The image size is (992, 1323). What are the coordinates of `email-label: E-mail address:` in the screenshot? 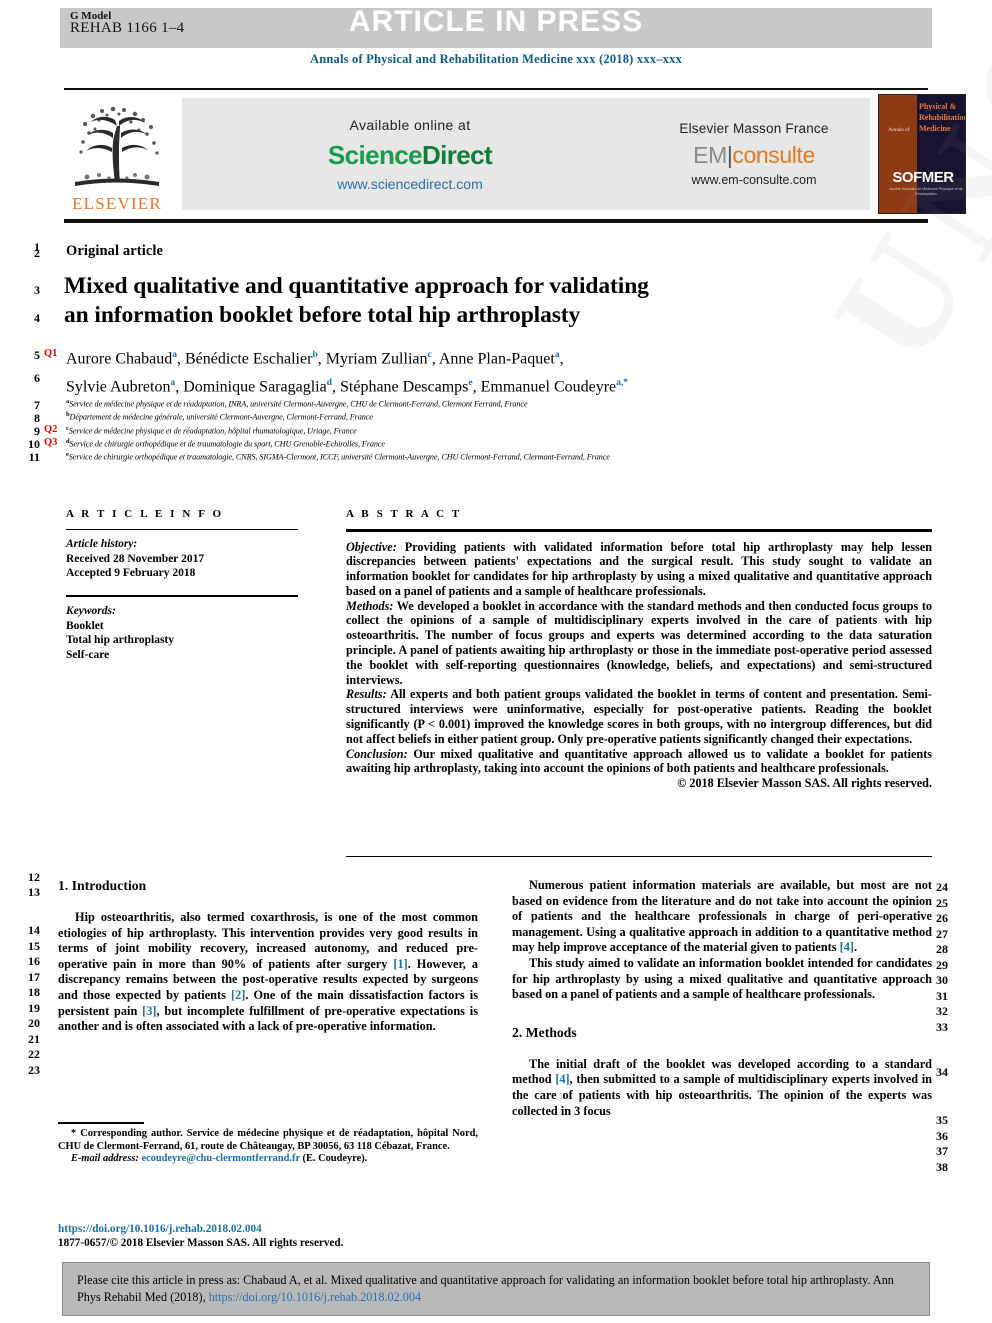 It's located at (105, 1159).